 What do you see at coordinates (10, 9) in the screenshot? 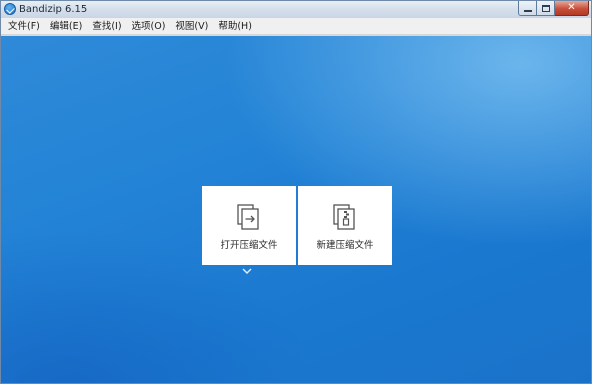
I see `bandizip-app-icon` at bounding box center [10, 9].